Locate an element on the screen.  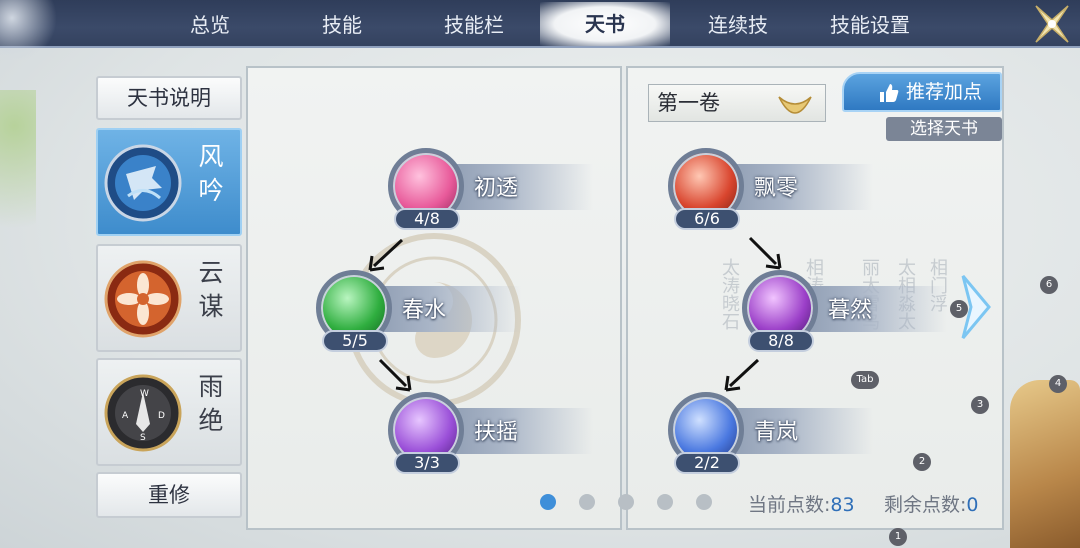
recommend-points-button: 推荐加点 is located at coordinates (922, 92).